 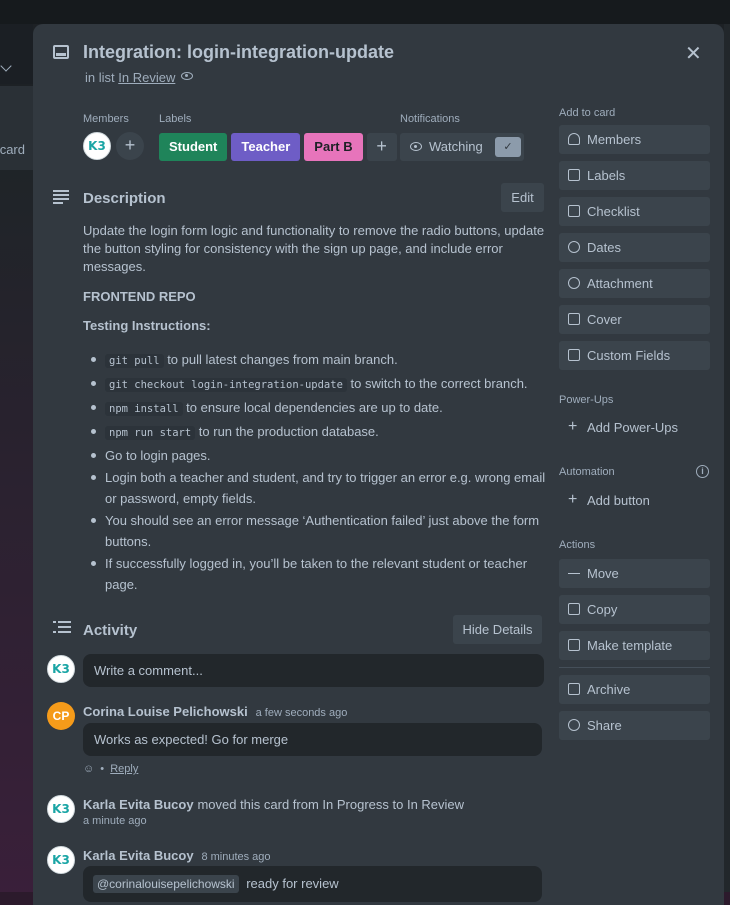 I want to click on labels-label: Labels, so click(x=175, y=119).